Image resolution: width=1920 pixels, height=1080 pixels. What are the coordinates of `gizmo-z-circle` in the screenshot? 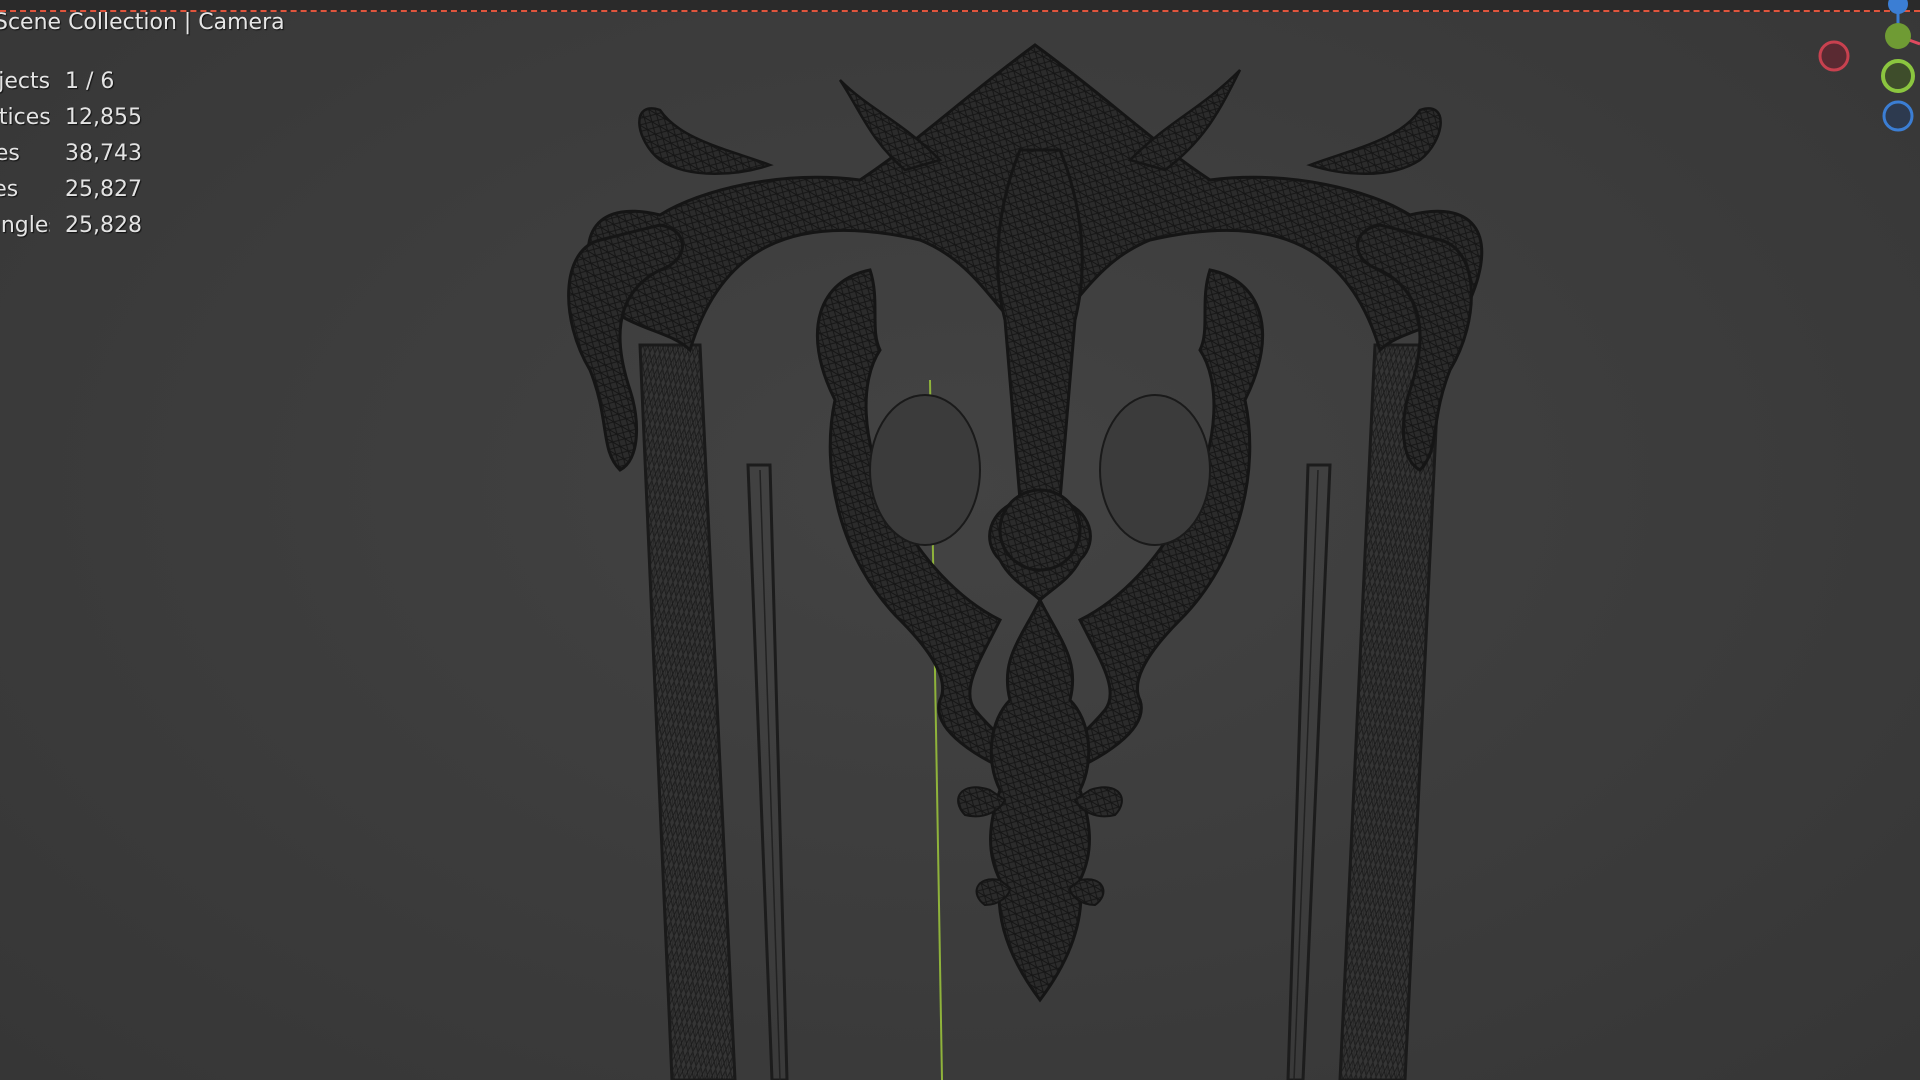 It's located at (1898, 7).